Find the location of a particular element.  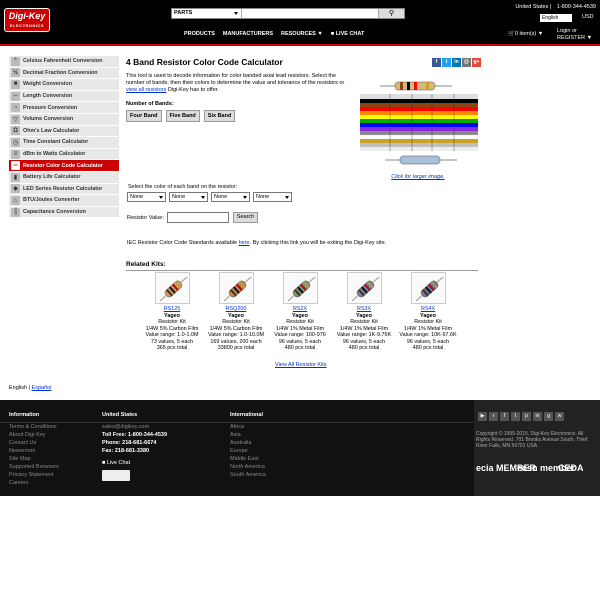

sidebar-item-dbm-to-watts-calculator: ≡ dBm to Watts Calculator is located at coordinates (64, 154).